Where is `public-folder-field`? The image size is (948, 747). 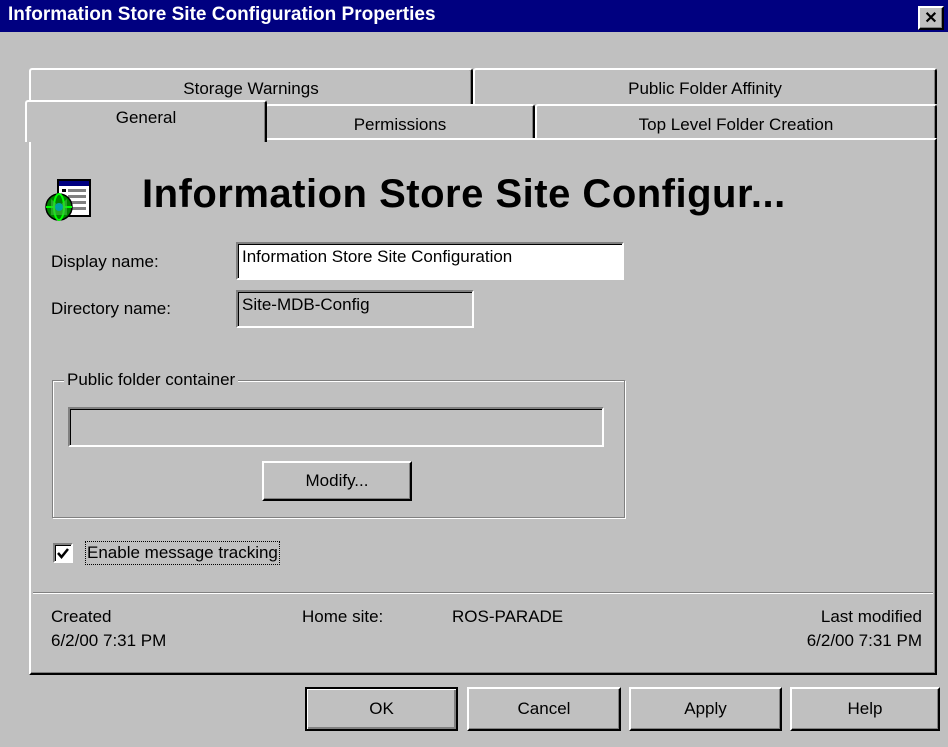
public-folder-field is located at coordinates (336, 427).